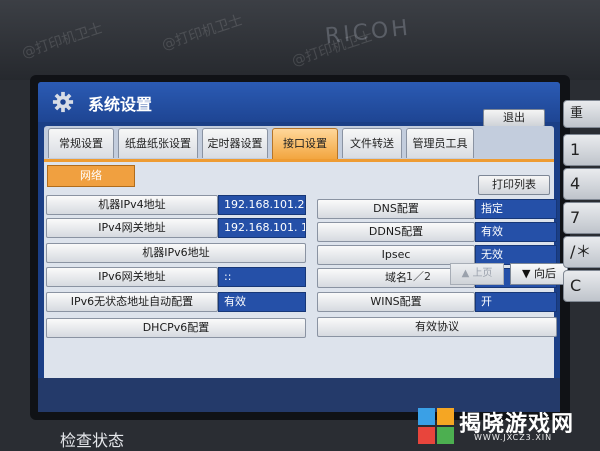 The image size is (600, 451). What do you see at coordinates (581, 218) in the screenshot?
I see `key-7: 7` at bounding box center [581, 218].